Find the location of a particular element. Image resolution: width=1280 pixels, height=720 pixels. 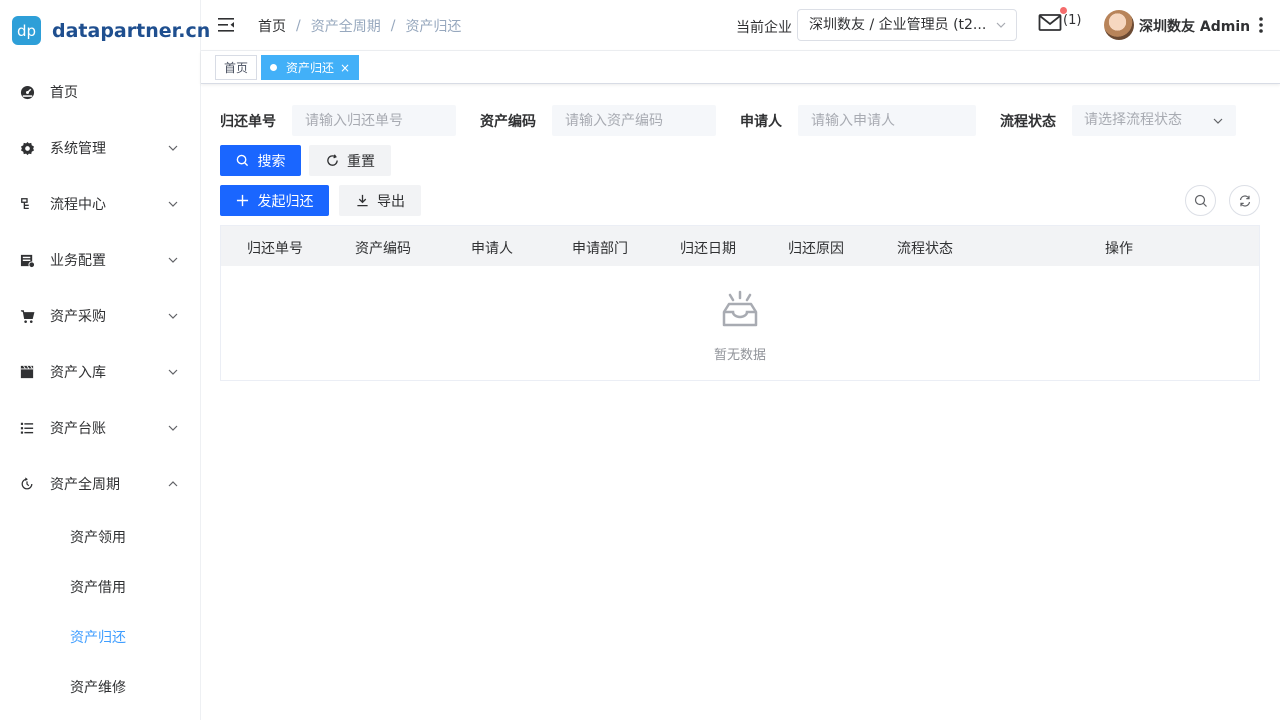

column-header: 资产编码 is located at coordinates (383, 249).